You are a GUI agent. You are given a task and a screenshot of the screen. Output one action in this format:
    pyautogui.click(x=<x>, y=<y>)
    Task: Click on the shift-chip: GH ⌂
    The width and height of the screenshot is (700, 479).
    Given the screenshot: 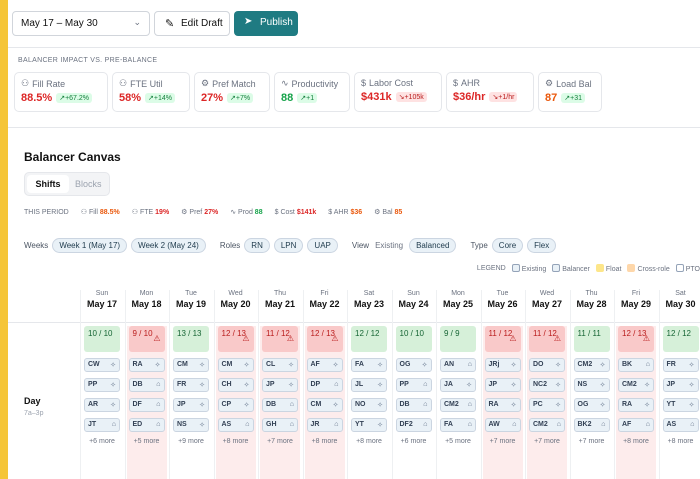 What is the action you would take?
    pyautogui.click(x=280, y=425)
    